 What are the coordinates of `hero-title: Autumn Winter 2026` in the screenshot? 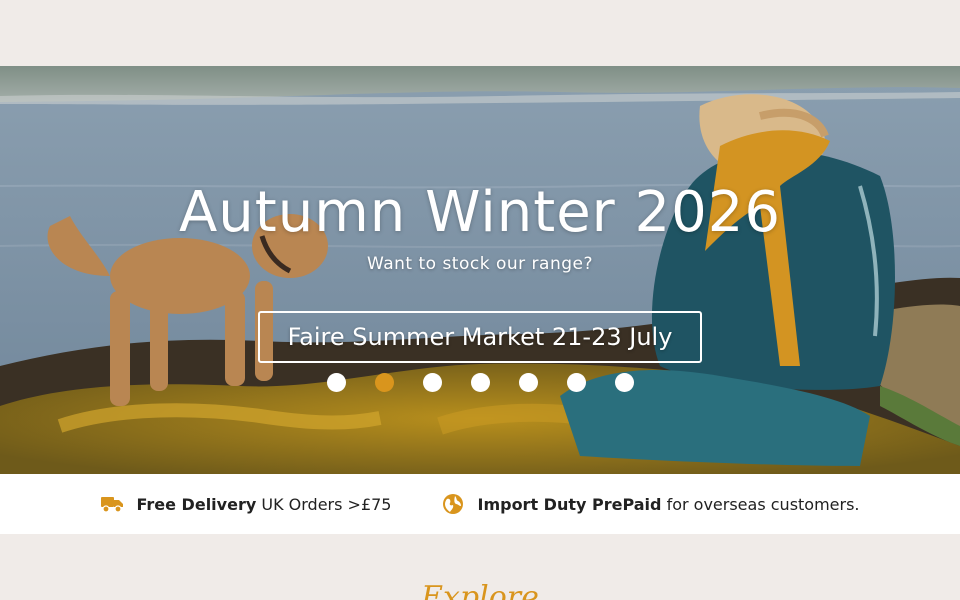 It's located at (480, 212).